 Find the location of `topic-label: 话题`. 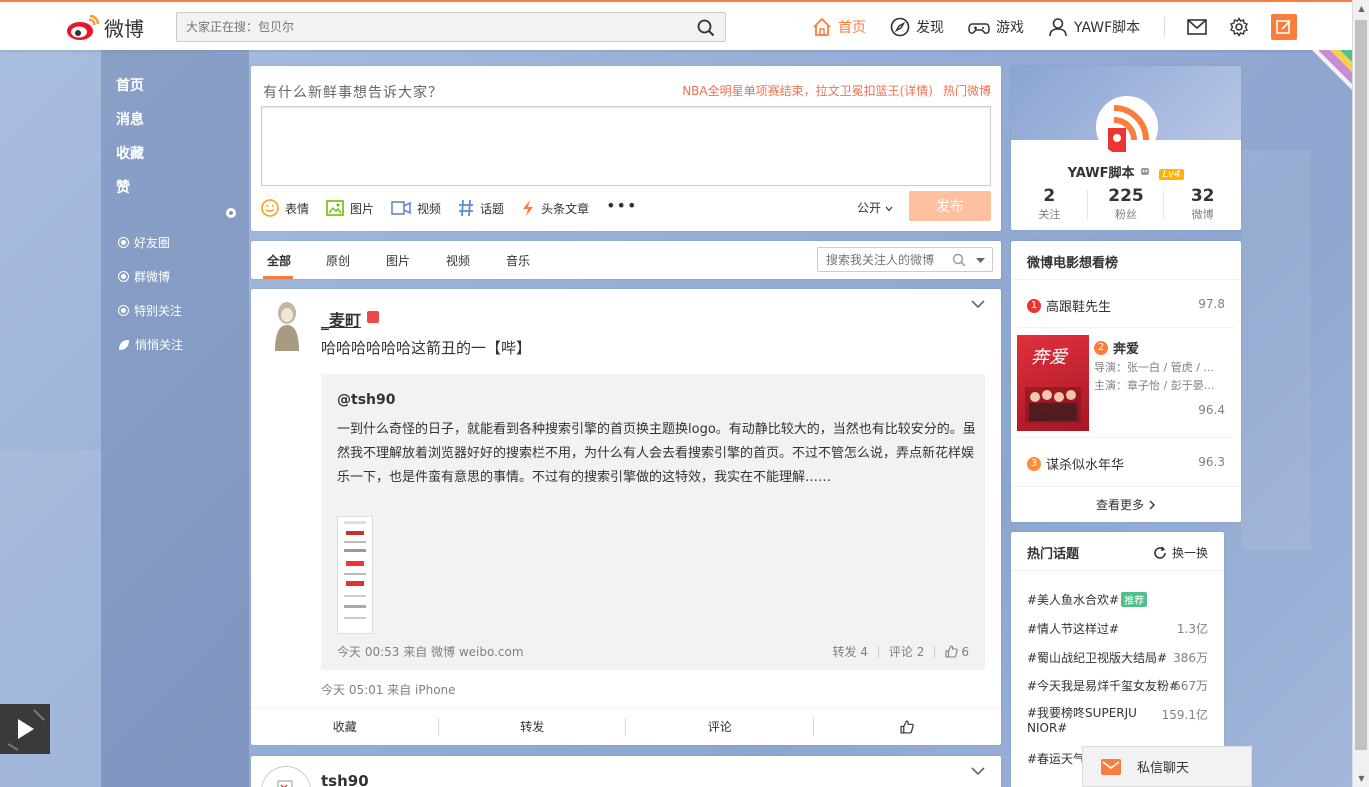

topic-label: 话题 is located at coordinates (492, 208).